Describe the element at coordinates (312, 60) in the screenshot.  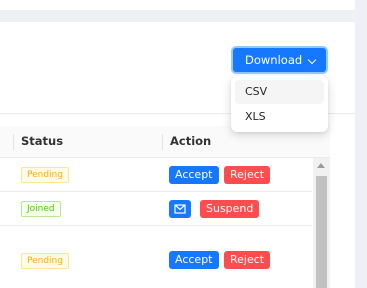
I see `chevron-down-icon` at that location.